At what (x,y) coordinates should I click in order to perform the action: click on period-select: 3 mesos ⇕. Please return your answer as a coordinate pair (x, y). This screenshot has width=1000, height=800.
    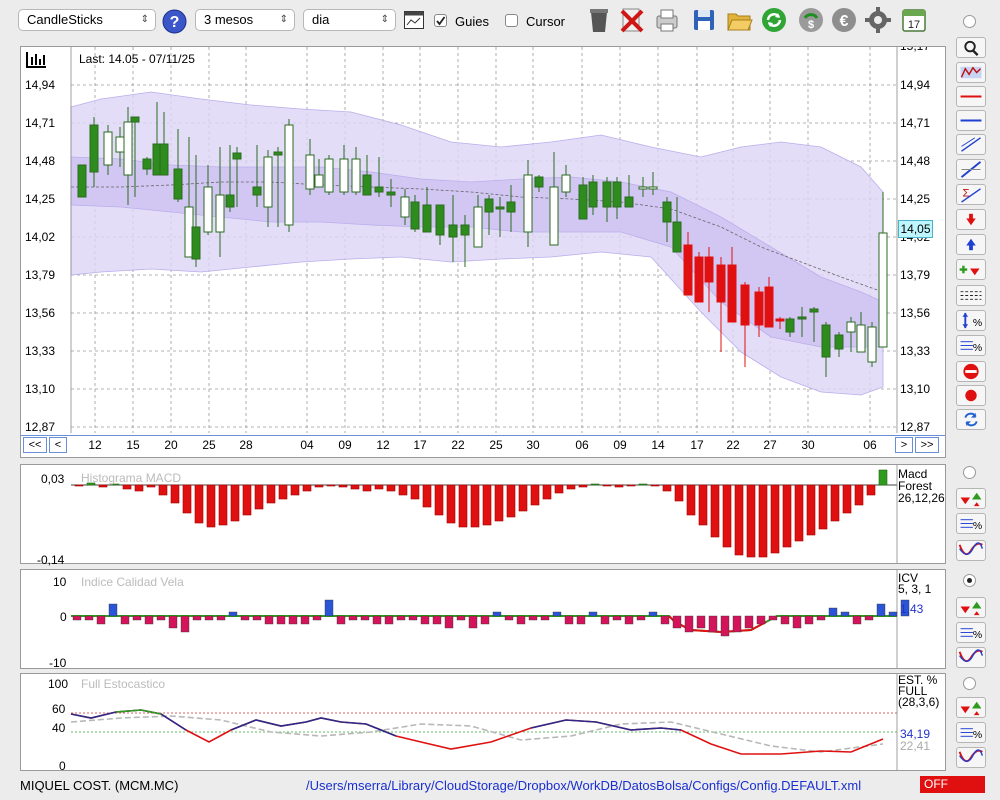
    Looking at the image, I should click on (245, 20).